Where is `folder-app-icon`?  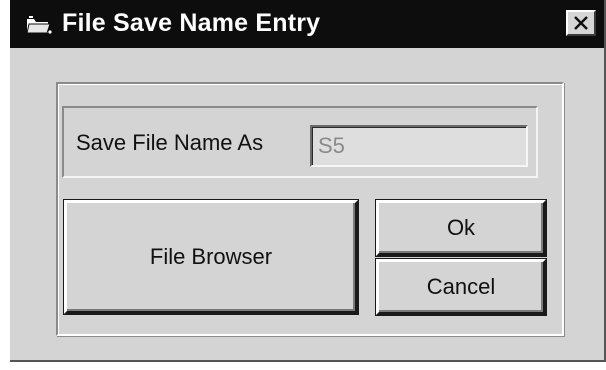 folder-app-icon is located at coordinates (39, 25).